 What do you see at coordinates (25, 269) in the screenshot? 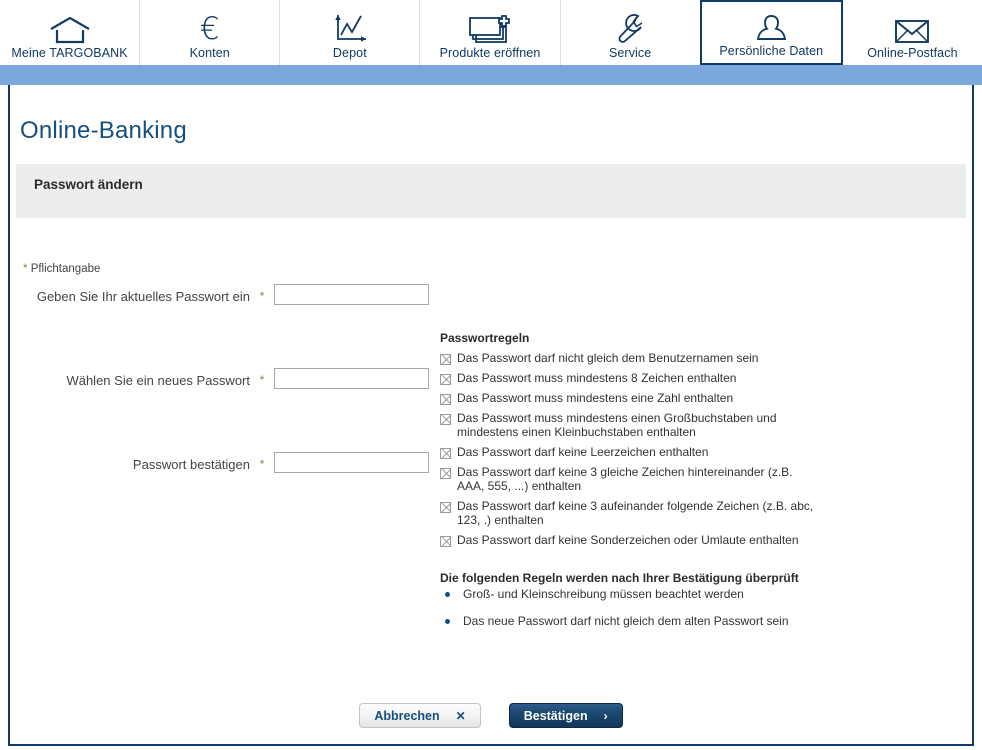
I see `mandatory-star: *` at bounding box center [25, 269].